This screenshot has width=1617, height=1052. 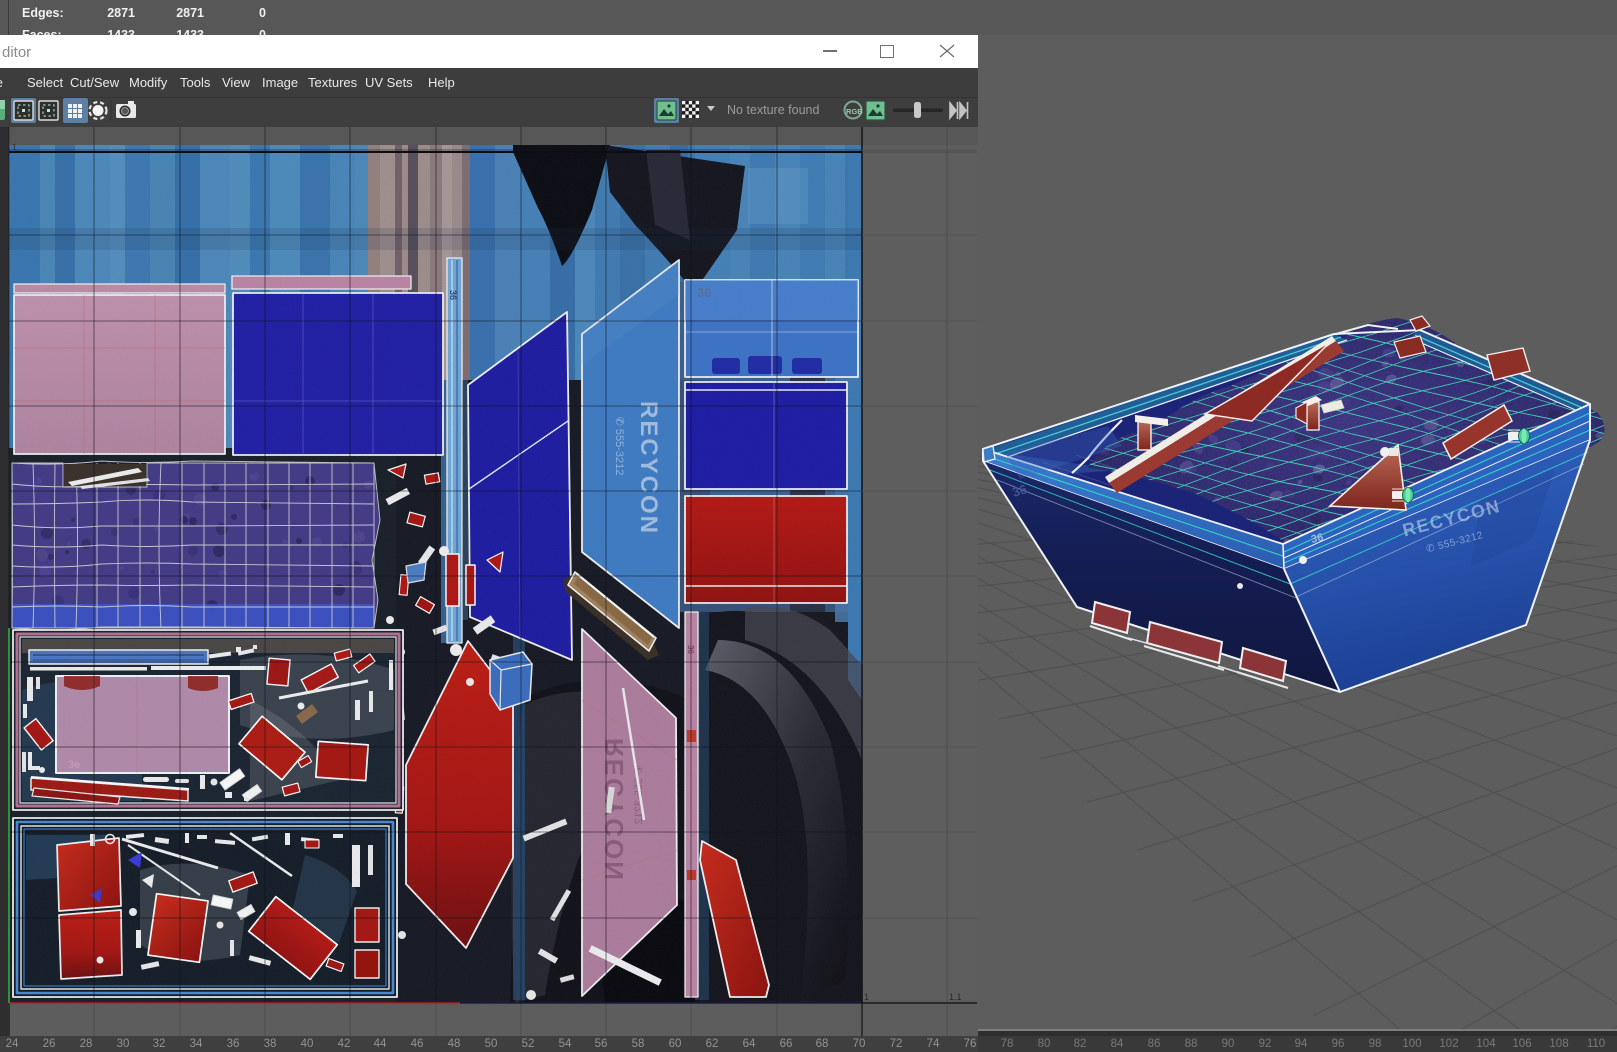 What do you see at coordinates (854, 111) in the screenshot?
I see `svg-text: RGB` at bounding box center [854, 111].